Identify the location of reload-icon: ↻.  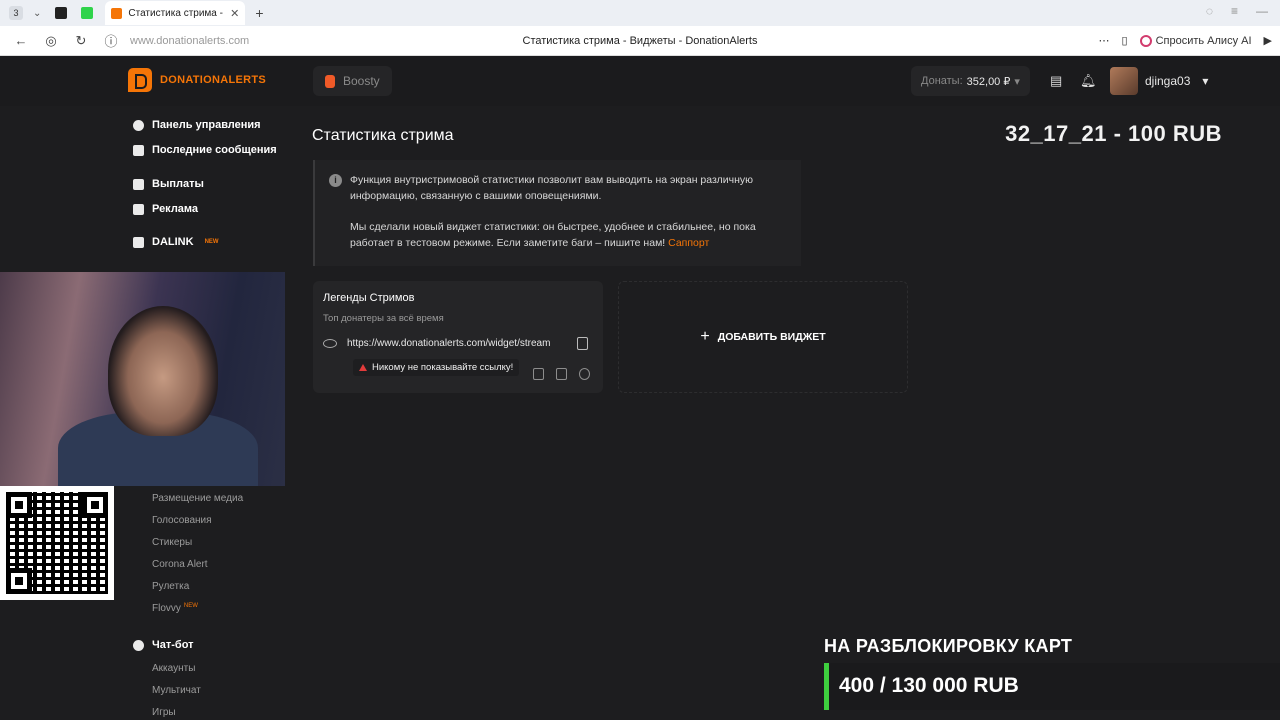
(81, 41).